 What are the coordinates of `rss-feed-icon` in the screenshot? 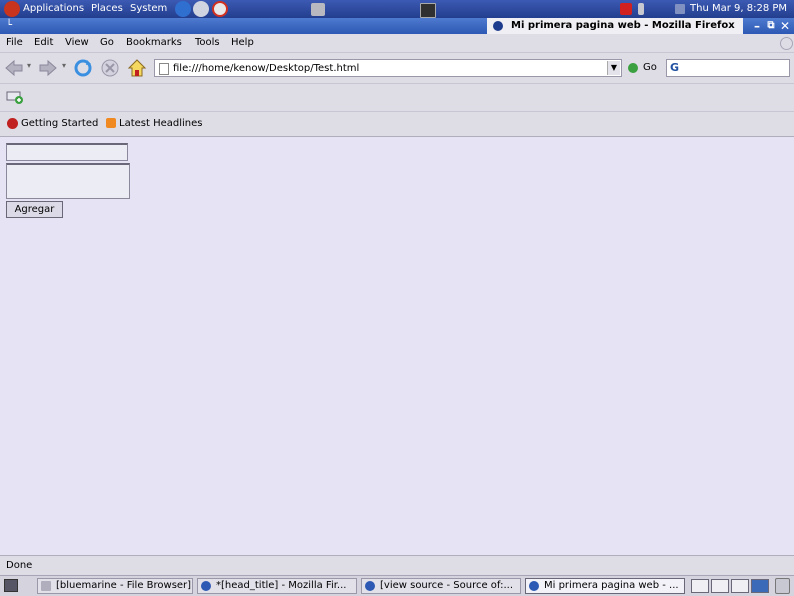 It's located at (111, 123).